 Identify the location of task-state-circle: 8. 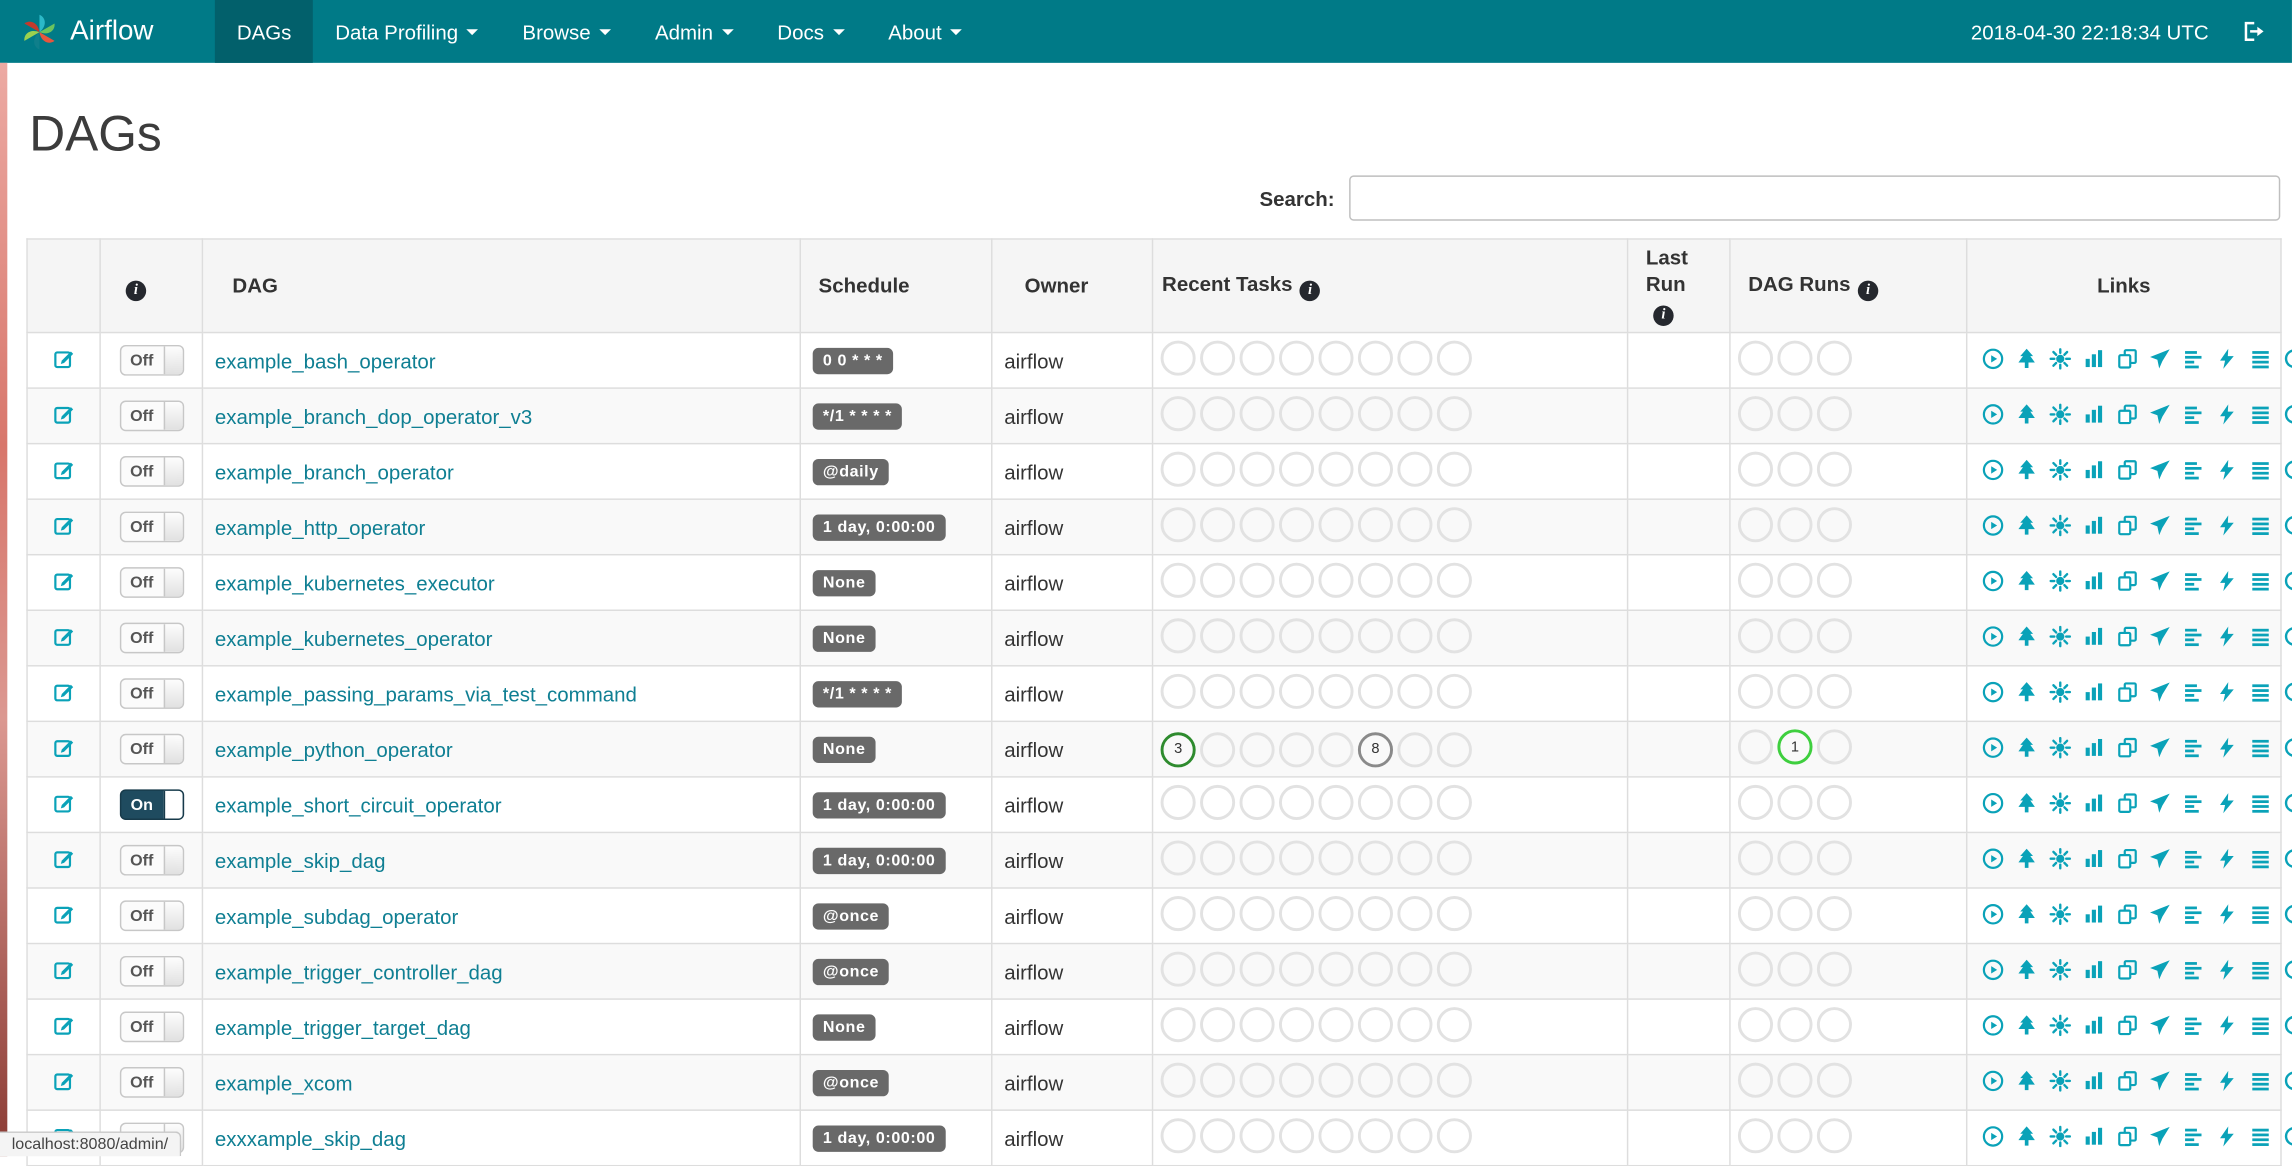
(1375, 749).